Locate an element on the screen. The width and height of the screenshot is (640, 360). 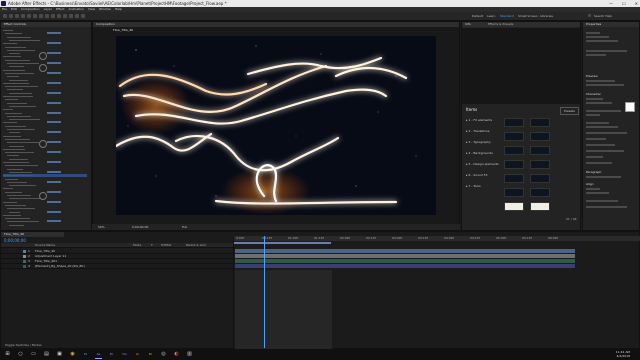
pan-behind-tool-icon is located at coordinates (41, 16).